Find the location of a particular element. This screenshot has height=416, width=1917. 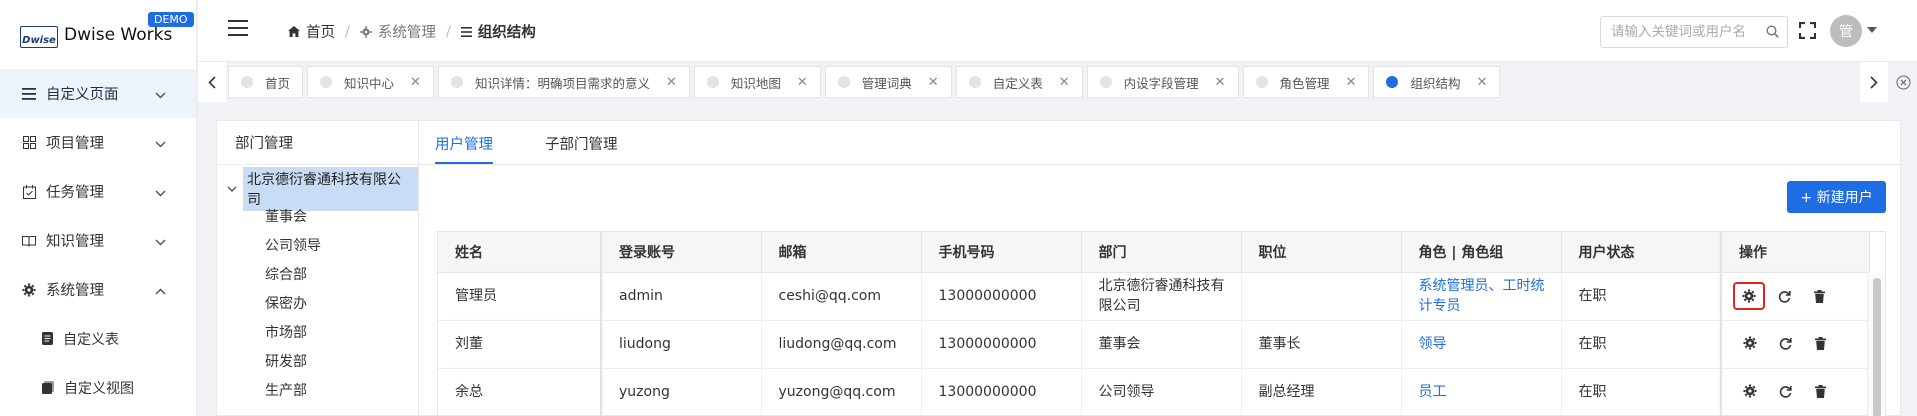

subtabs: 用户管理 子部门管理 is located at coordinates (1160, 143).